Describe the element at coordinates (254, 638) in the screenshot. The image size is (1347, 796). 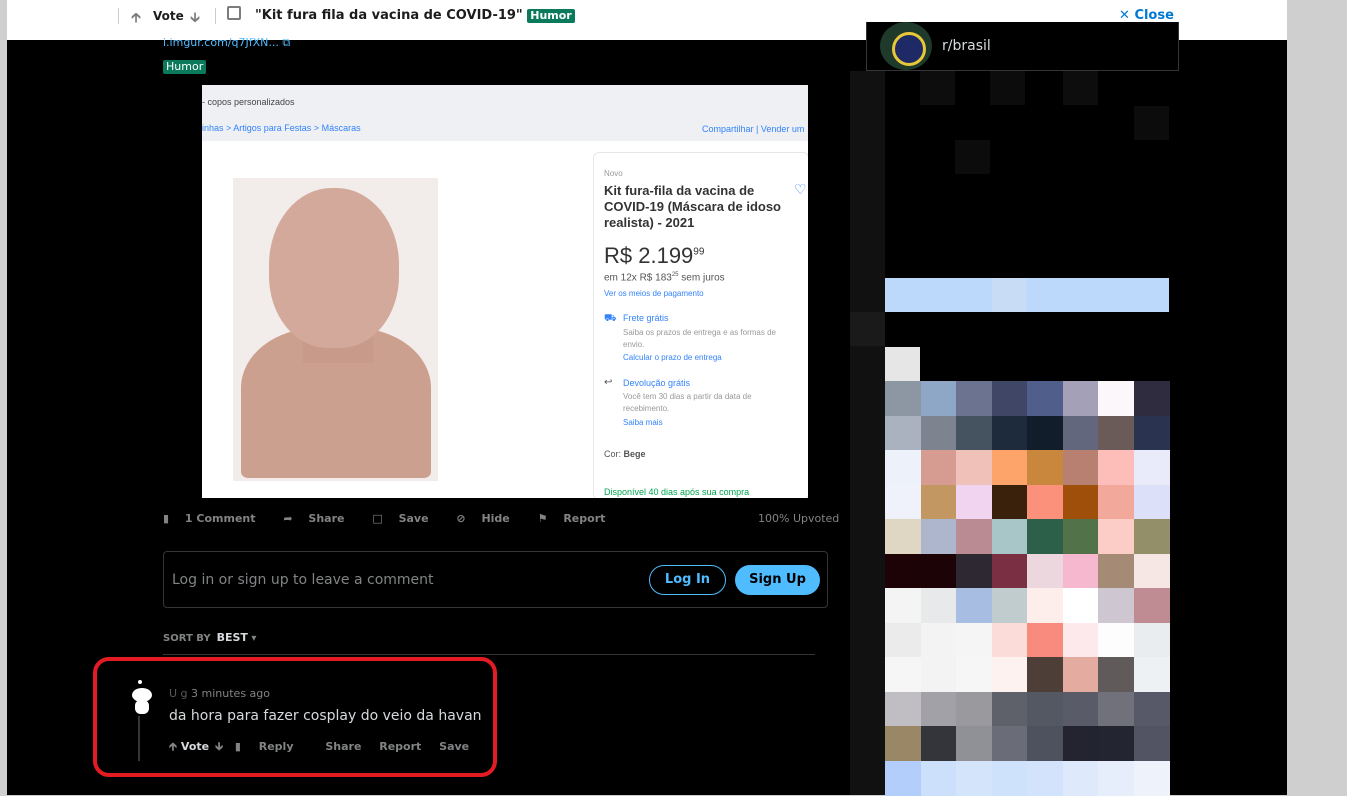
I see `caret-down-icon: ▾` at that location.